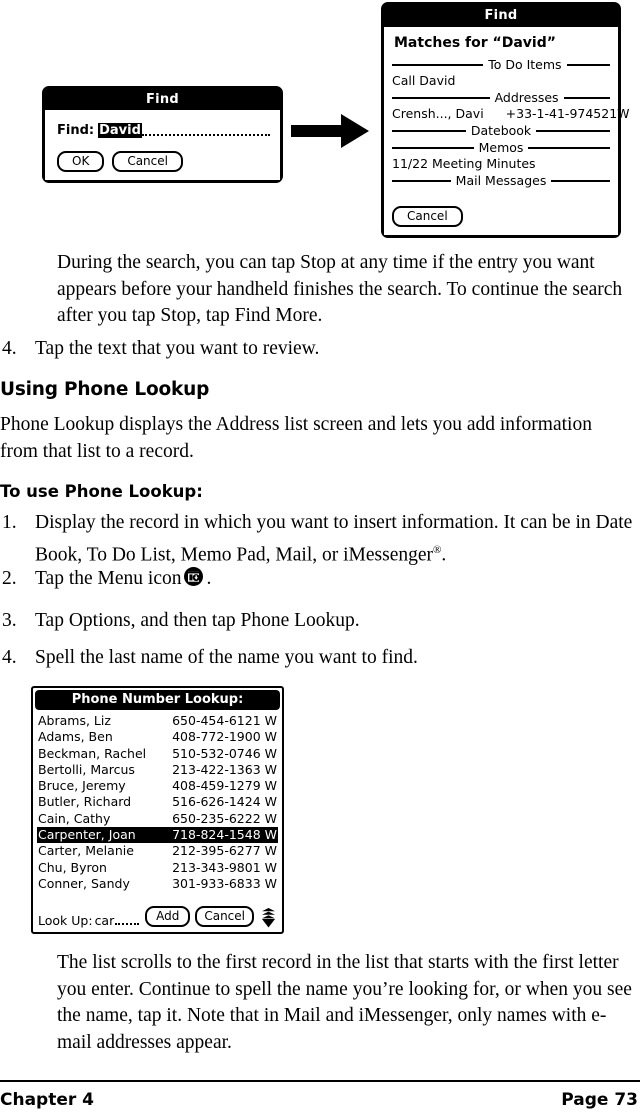  I want to click on lookup-title: Phone Number Lookup:, so click(157, 700).